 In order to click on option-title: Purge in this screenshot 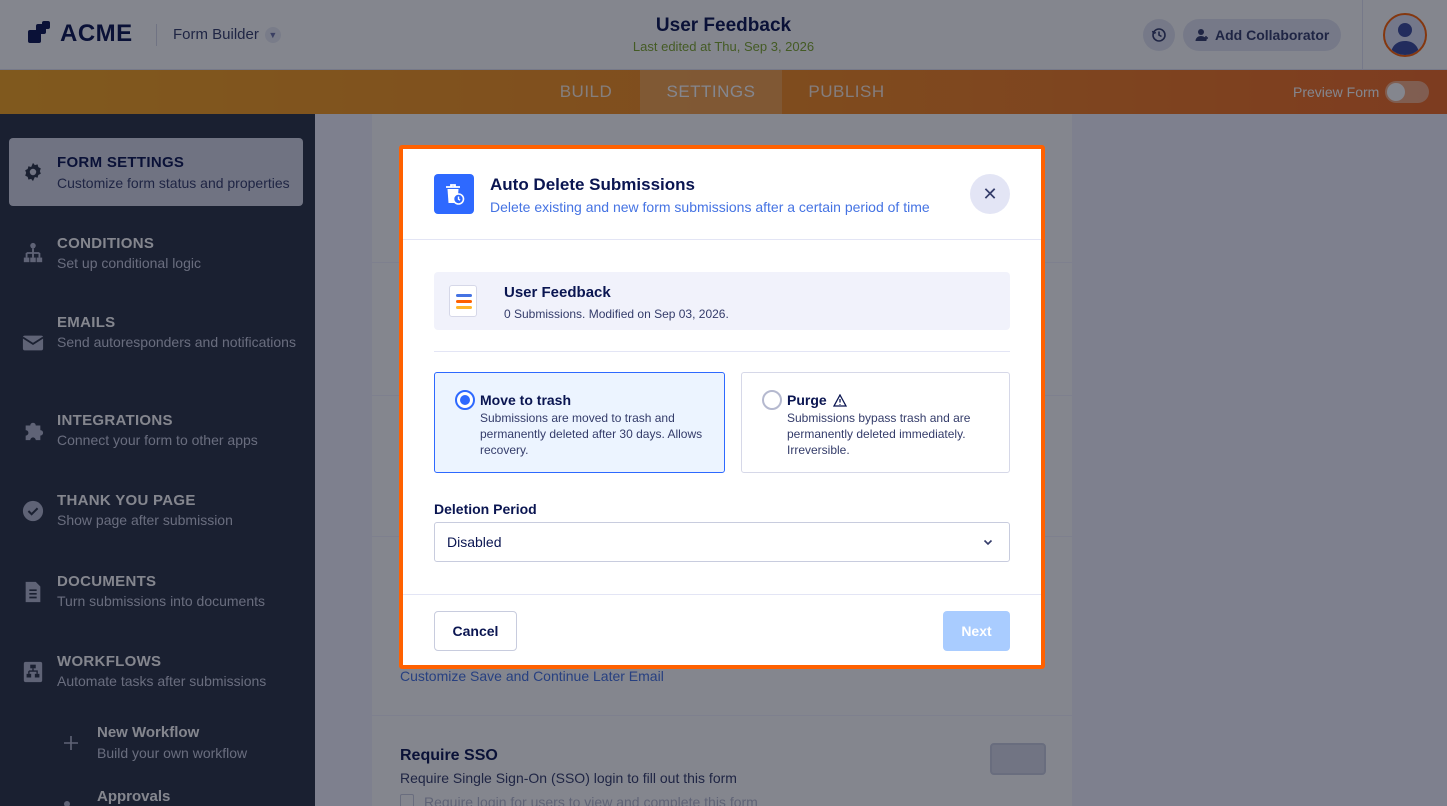, I will do `click(817, 400)`.